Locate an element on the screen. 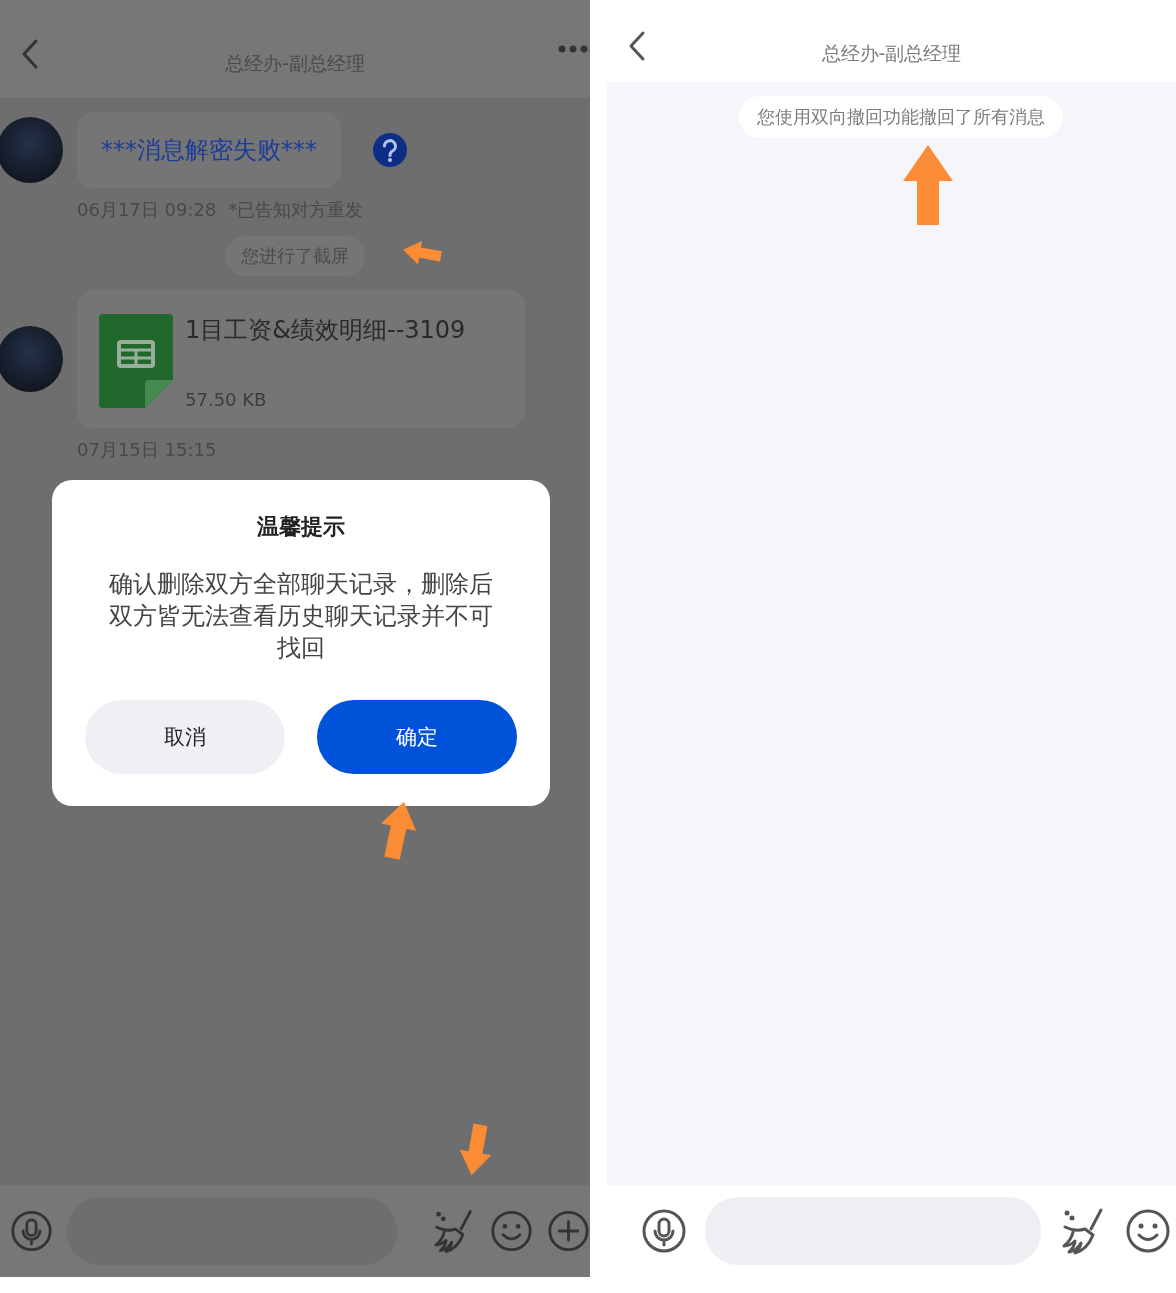 This screenshot has height=1293, width=1176. file-size: 57.50 KB is located at coordinates (226, 399).